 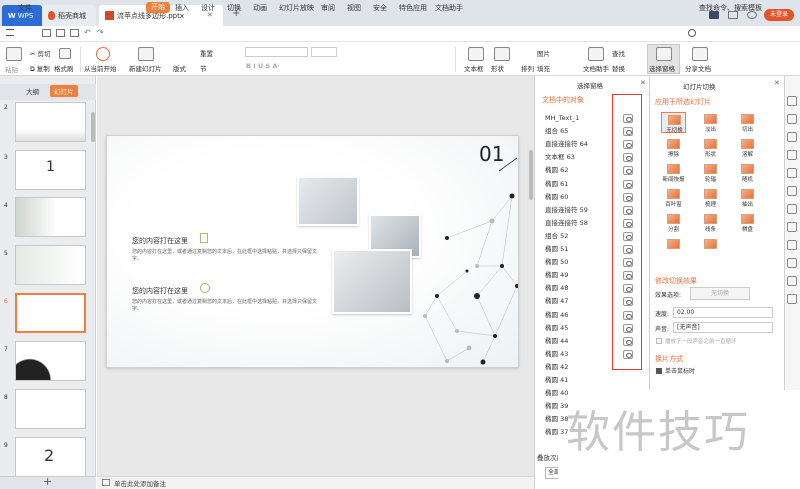 I want to click on tab-template-store: 稻壳商城, so click(x=69, y=15).